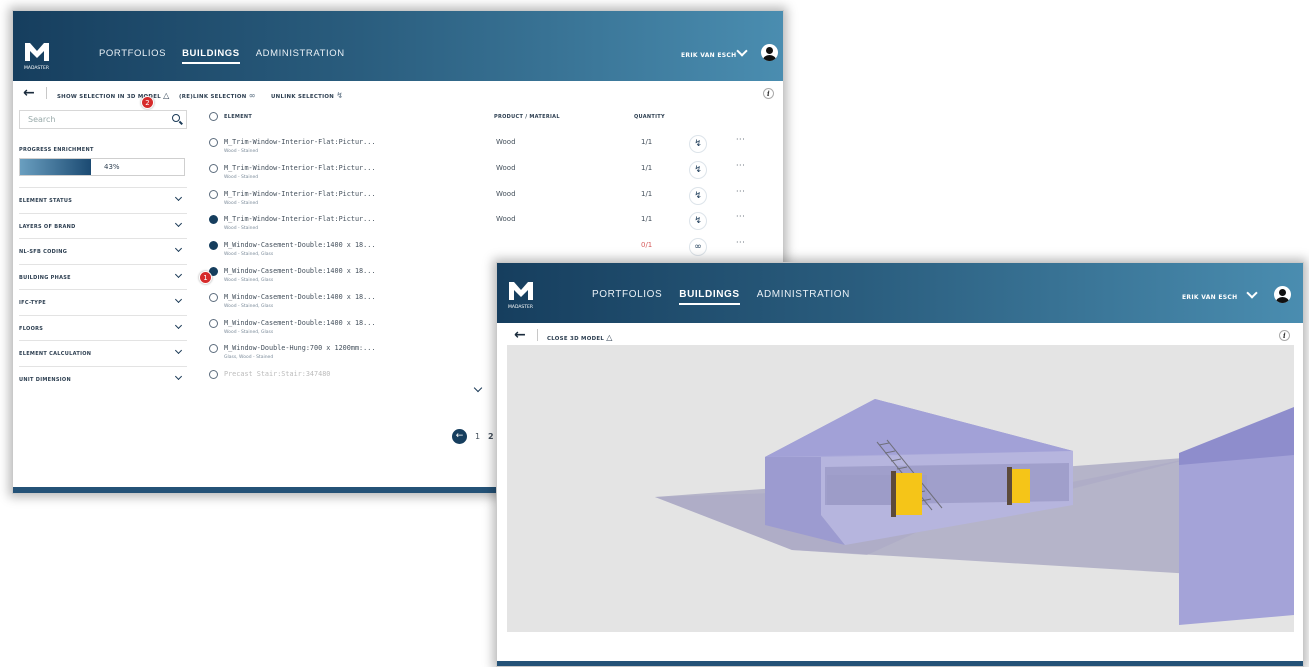 Image resolution: width=1309 pixels, height=667 pixels. I want to click on filter-label: IFC-TYPE, so click(32, 303).